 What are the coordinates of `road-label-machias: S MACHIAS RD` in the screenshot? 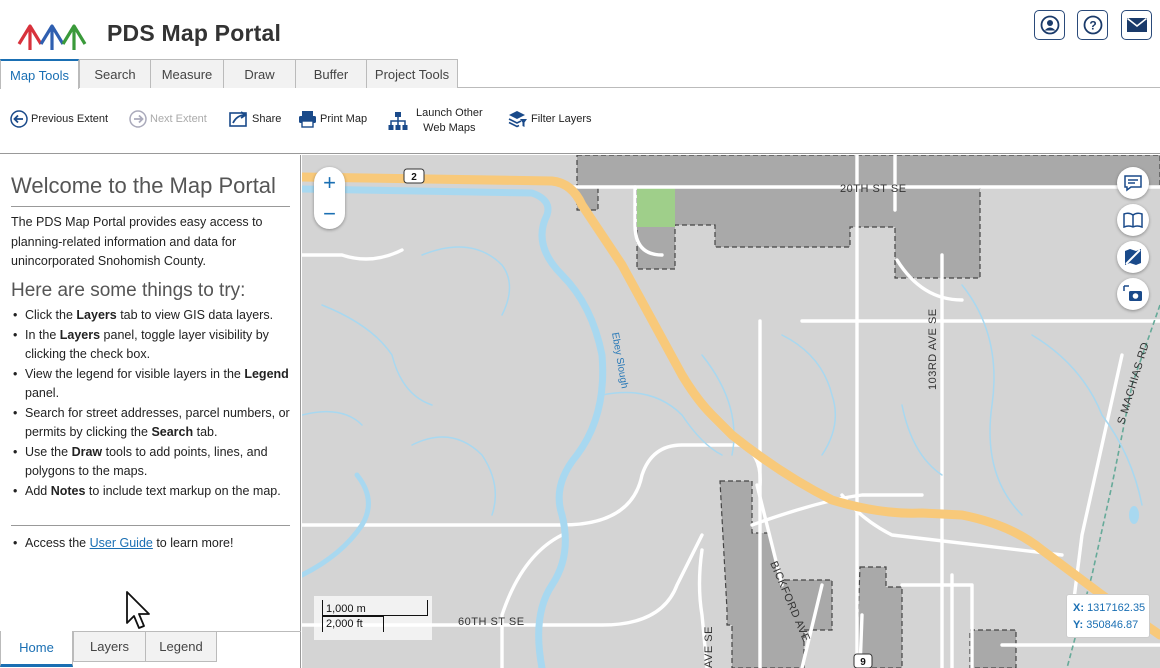 It's located at (1133, 383).